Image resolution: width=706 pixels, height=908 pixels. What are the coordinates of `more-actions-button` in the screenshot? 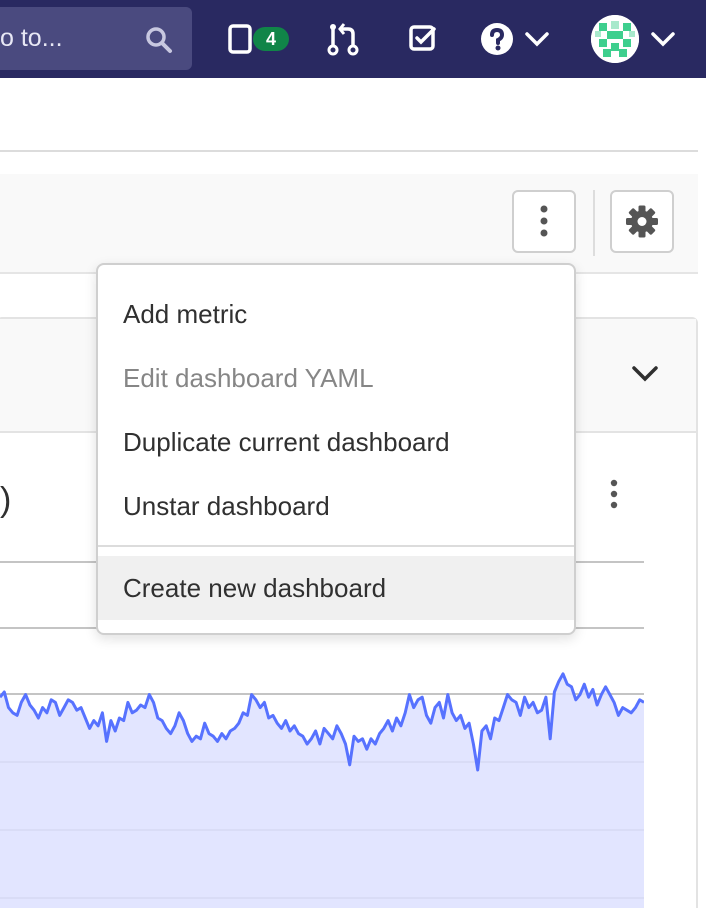 It's located at (544, 221).